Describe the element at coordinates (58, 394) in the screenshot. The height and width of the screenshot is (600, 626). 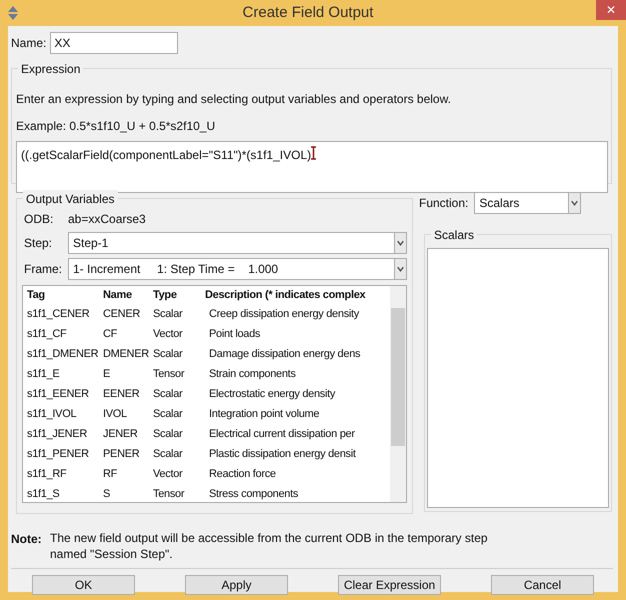
I see `table-cell: s1f1_EENER` at that location.